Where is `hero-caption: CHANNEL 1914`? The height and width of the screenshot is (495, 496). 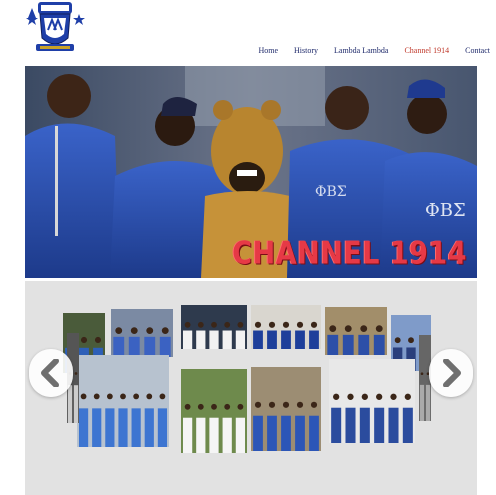 hero-caption: CHANNEL 1914 is located at coordinates (349, 254).